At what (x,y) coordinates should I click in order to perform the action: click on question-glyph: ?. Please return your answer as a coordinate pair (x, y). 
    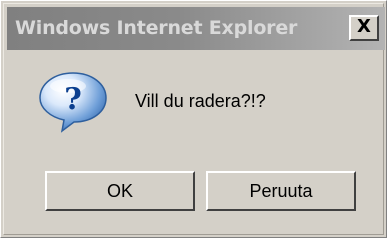
    Looking at the image, I should click on (73, 99).